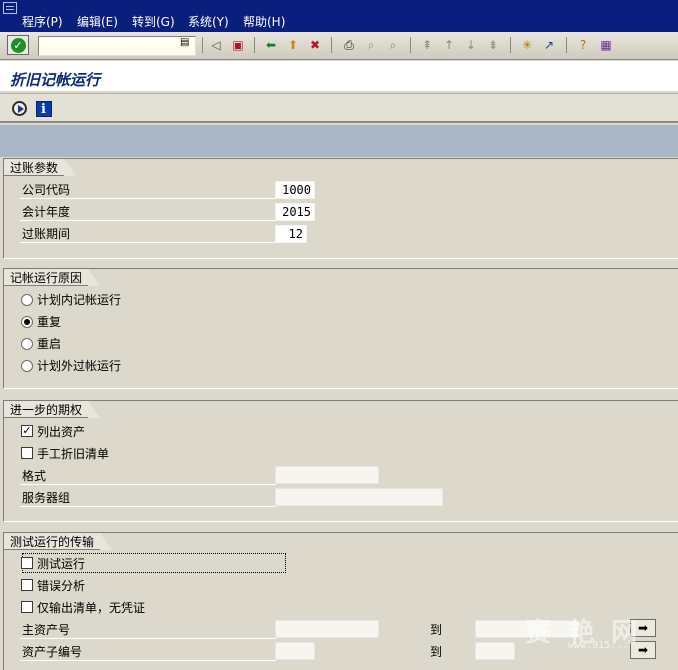  Describe the element at coordinates (52, 277) in the screenshot. I see `group-title: 记帐运行原因` at that location.